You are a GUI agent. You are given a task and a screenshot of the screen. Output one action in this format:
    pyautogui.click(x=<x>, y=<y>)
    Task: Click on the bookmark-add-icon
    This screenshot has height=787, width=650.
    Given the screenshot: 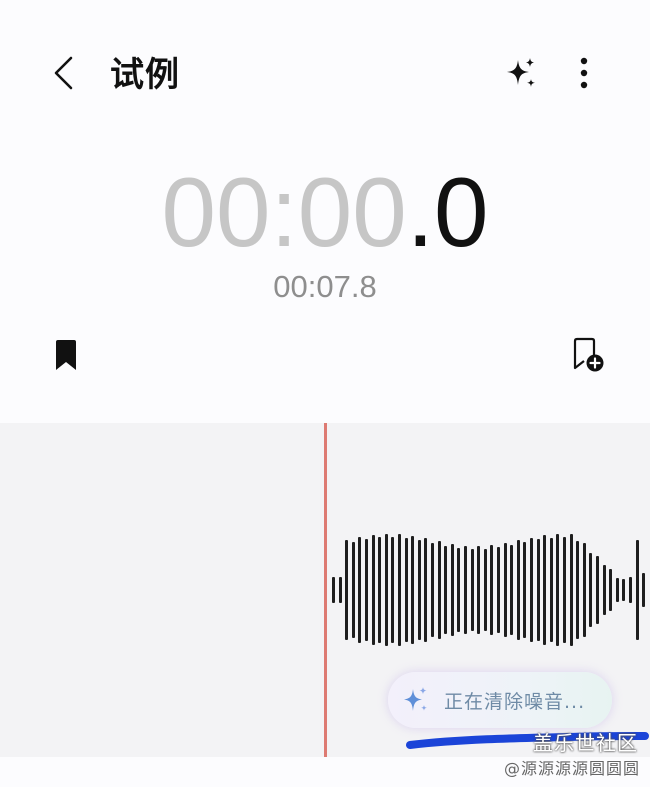 What is the action you would take?
    pyautogui.click(x=588, y=354)
    